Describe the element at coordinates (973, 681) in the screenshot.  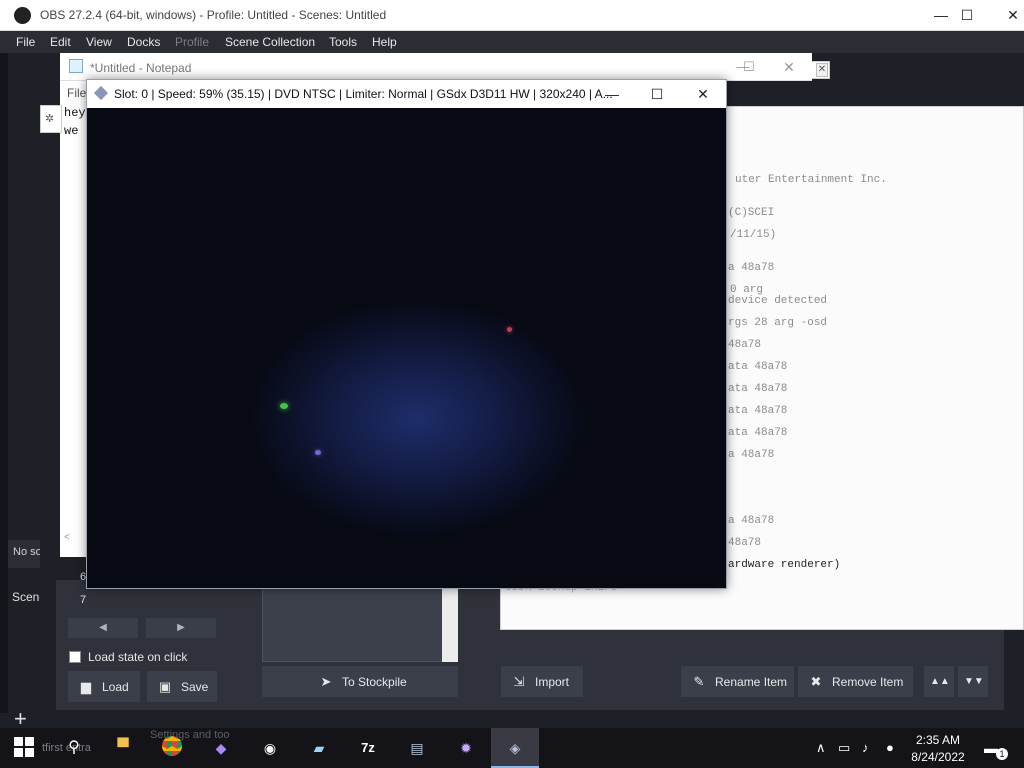
I see `move-down-button: ▼▼` at that location.